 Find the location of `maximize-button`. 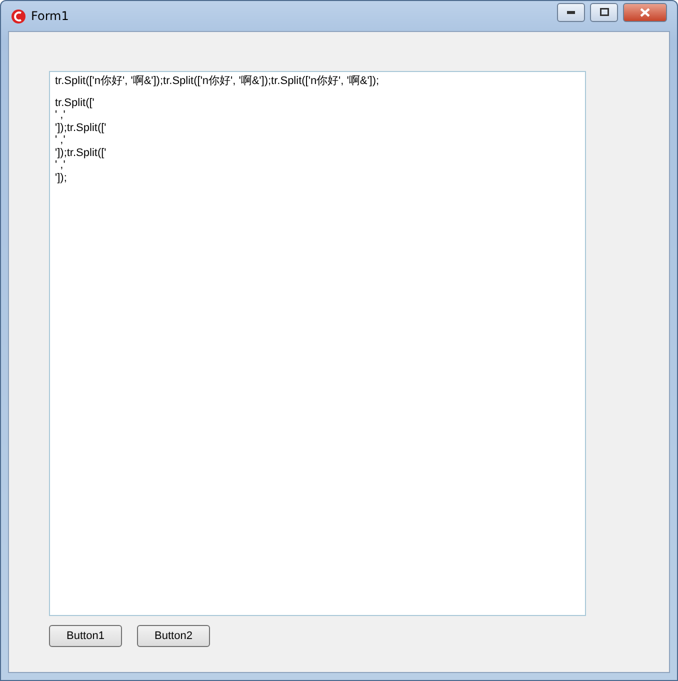

maximize-button is located at coordinates (604, 12).